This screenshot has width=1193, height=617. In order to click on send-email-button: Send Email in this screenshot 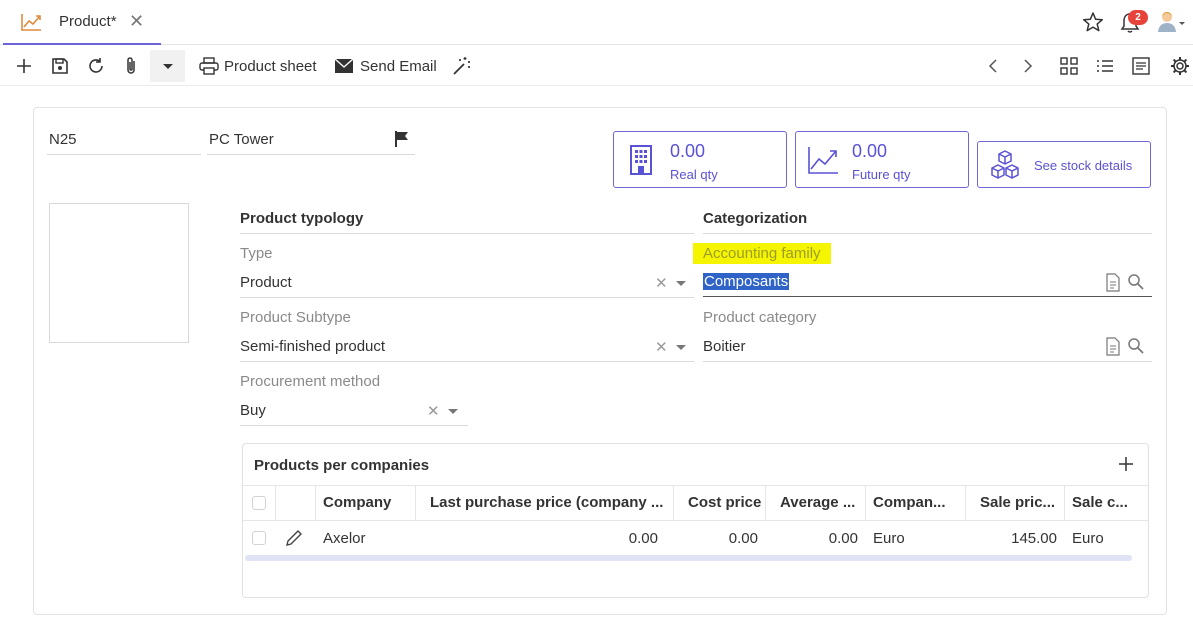, I will do `click(385, 66)`.